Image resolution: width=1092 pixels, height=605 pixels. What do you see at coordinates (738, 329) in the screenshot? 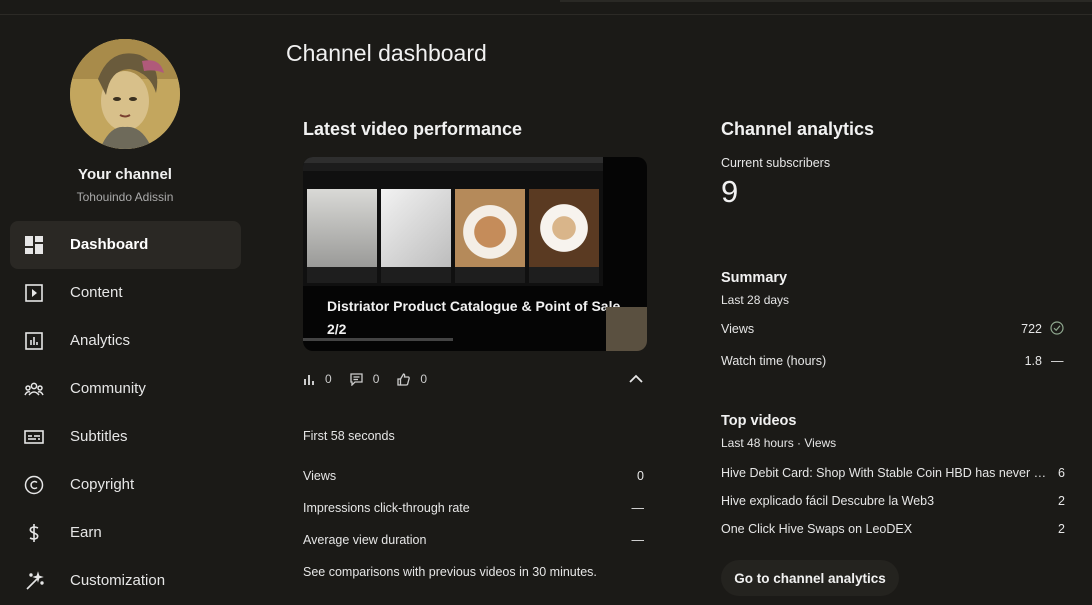
I see `summary-row-label: Views` at bounding box center [738, 329].